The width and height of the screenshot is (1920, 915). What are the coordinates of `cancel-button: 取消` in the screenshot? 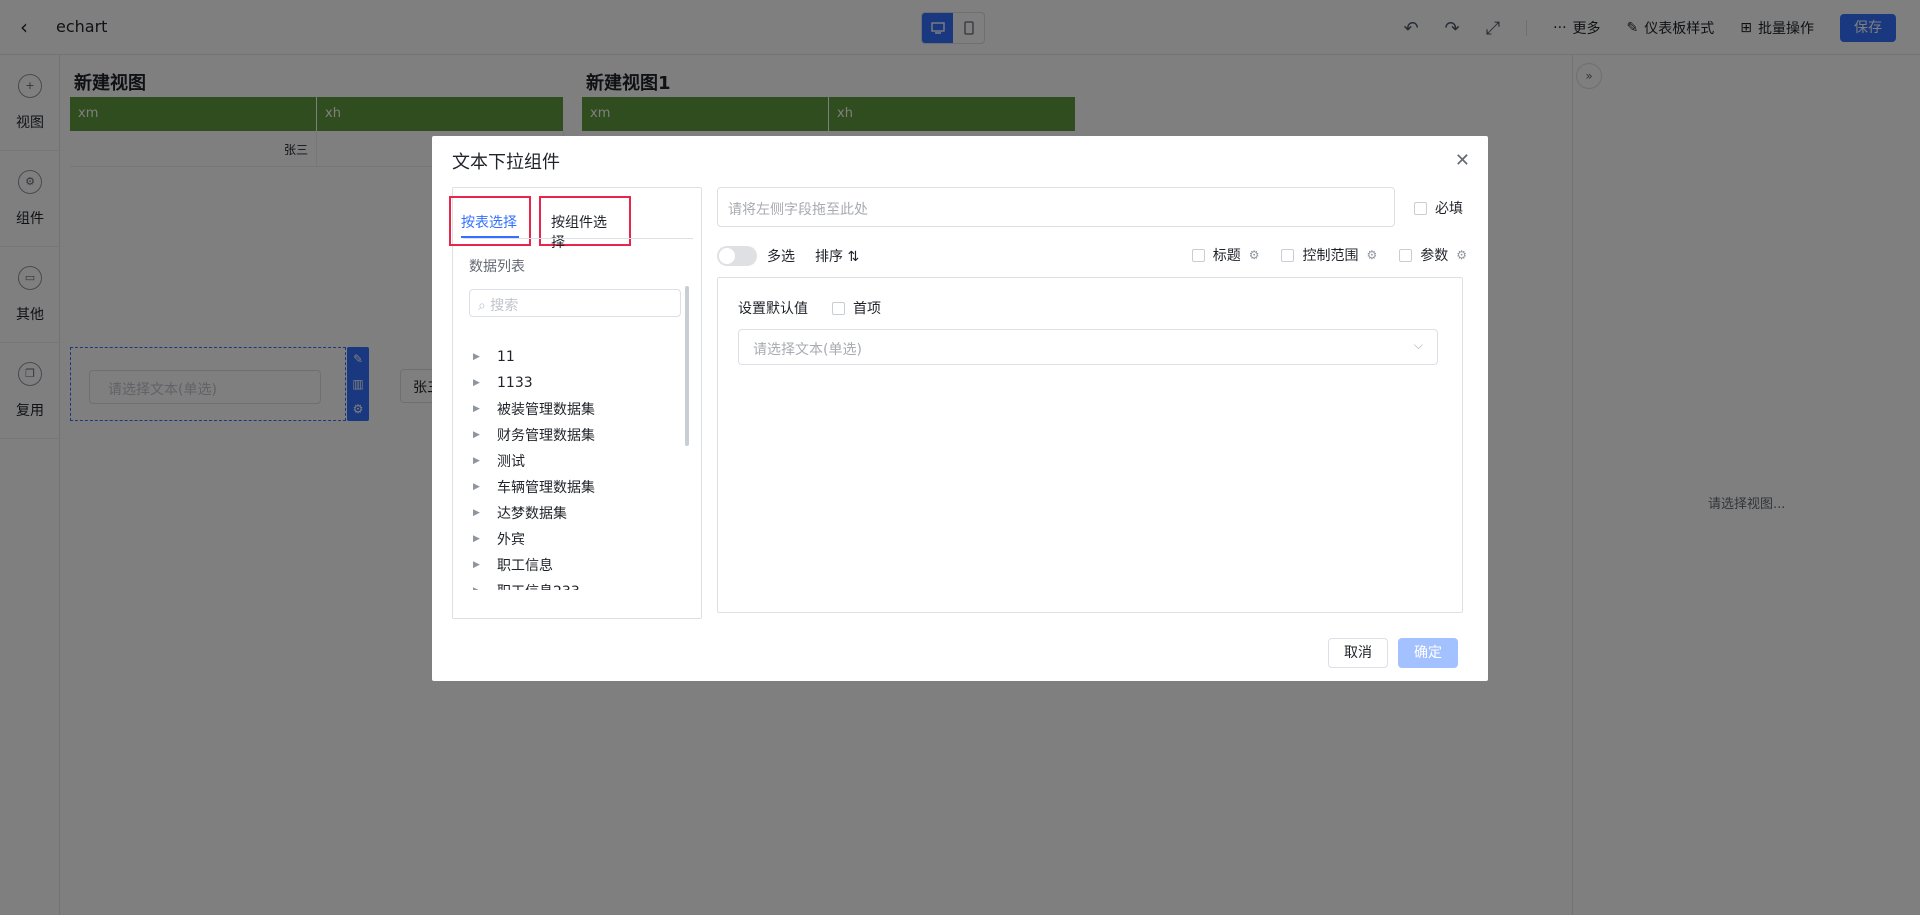 It's located at (1358, 653).